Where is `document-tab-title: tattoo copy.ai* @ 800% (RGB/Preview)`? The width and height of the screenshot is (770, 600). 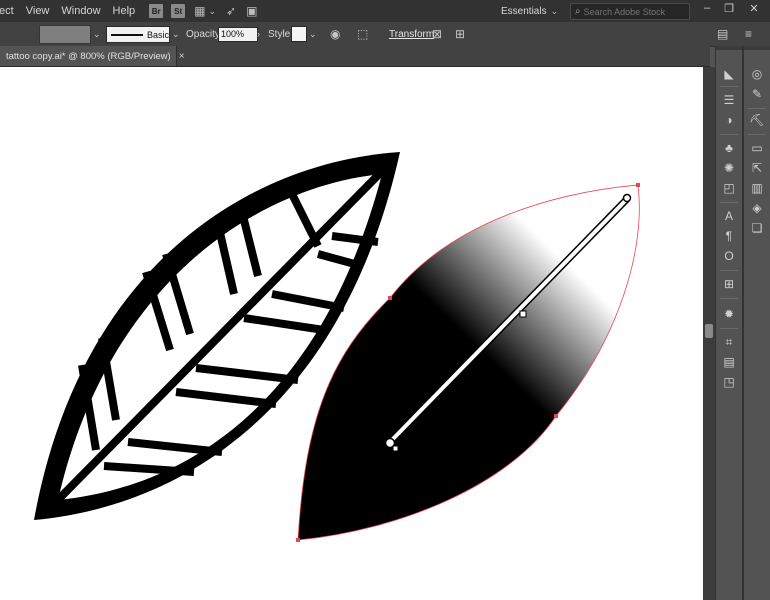 document-tab-title: tattoo copy.ai* @ 800% (RGB/Preview) is located at coordinates (88, 56).